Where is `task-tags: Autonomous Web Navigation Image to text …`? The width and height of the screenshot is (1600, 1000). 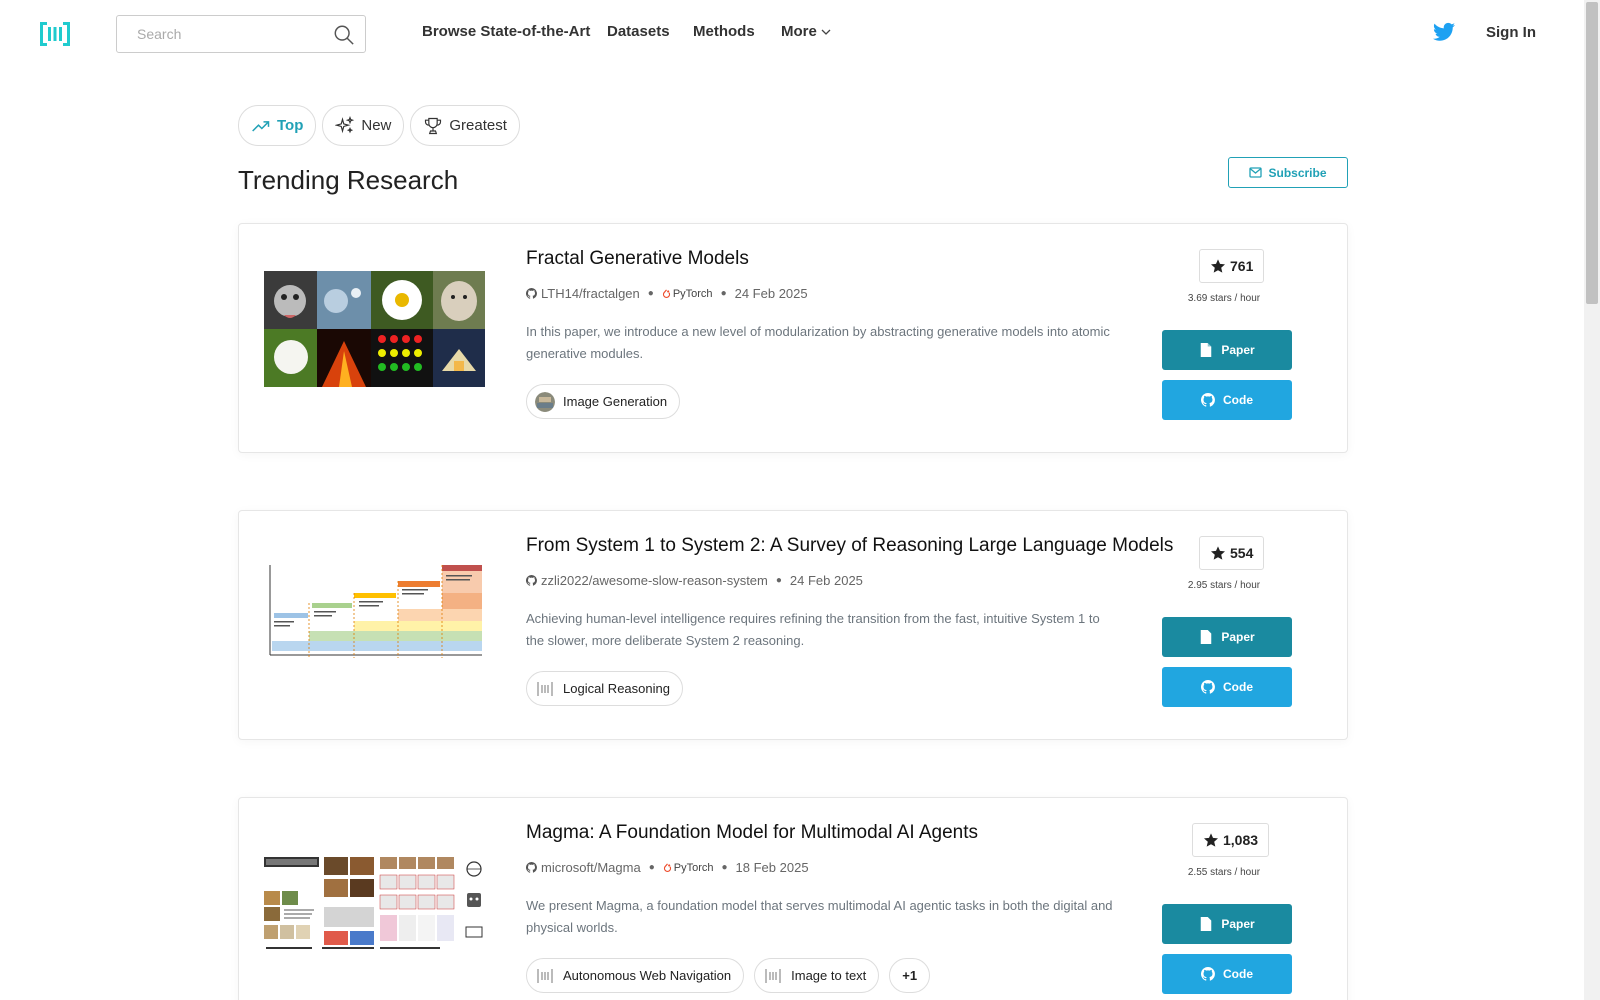 task-tags: Autonomous Web Navigation Image to text … is located at coordinates (728, 975).